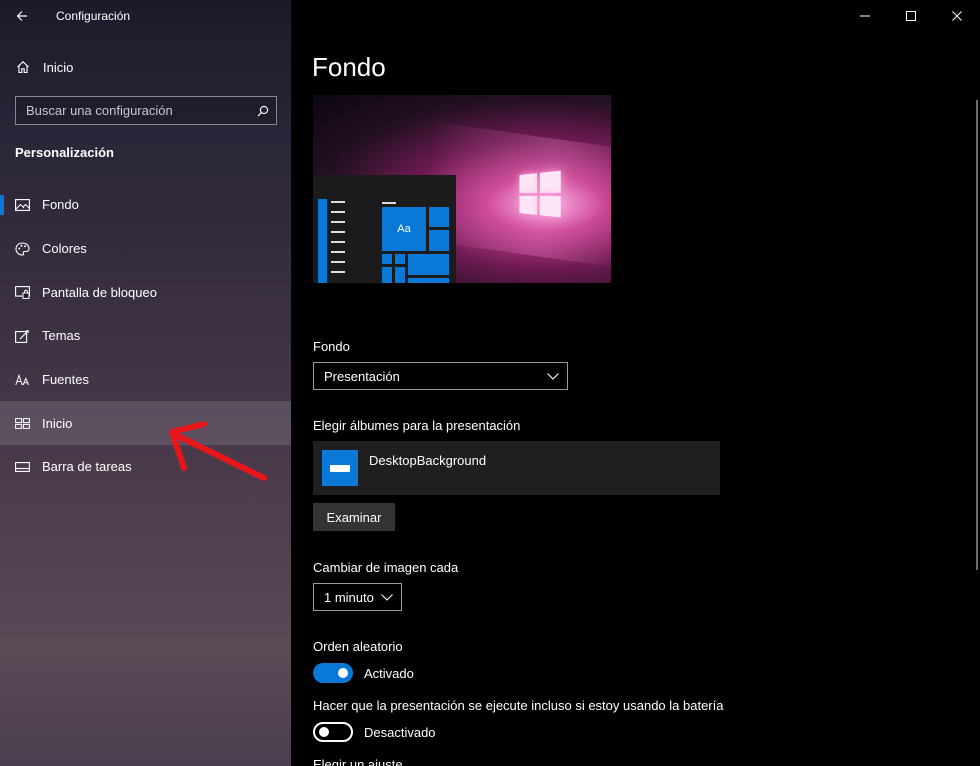  I want to click on change-interval-label: Cambiar de imagen cada, so click(386, 567).